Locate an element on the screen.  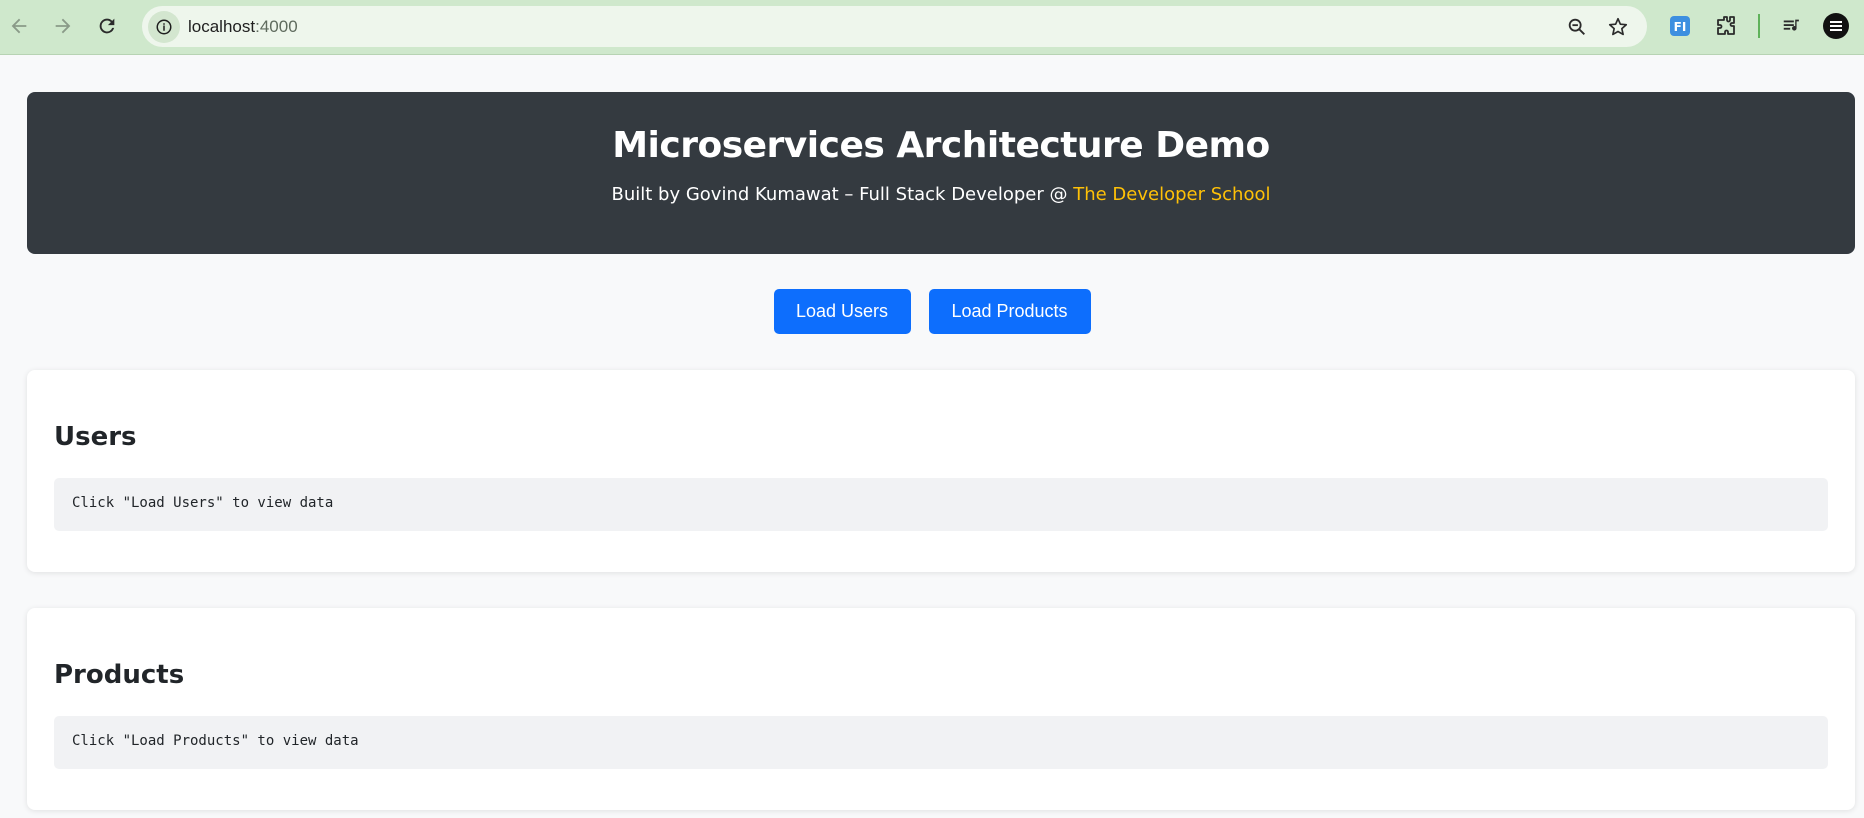
svg-text: FI is located at coordinates (1680, 27).